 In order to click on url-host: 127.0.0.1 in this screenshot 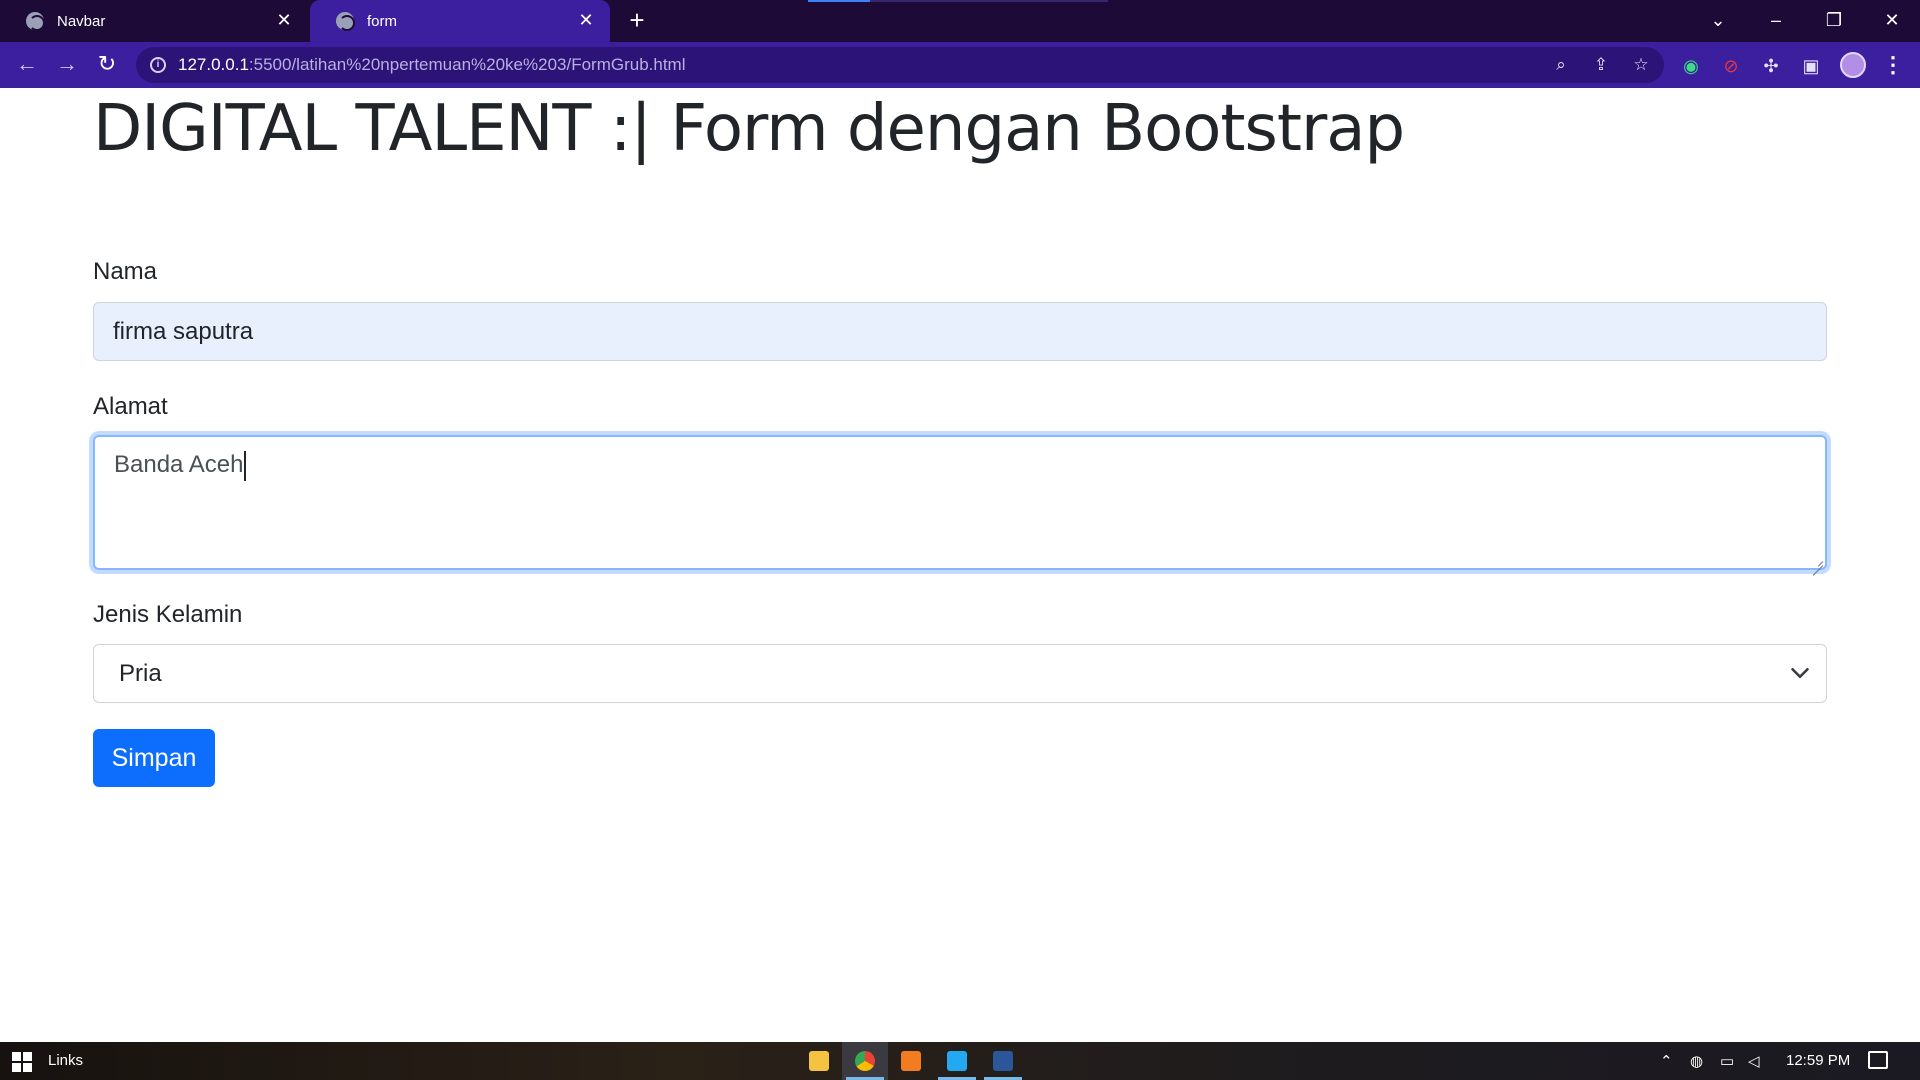, I will do `click(213, 64)`.